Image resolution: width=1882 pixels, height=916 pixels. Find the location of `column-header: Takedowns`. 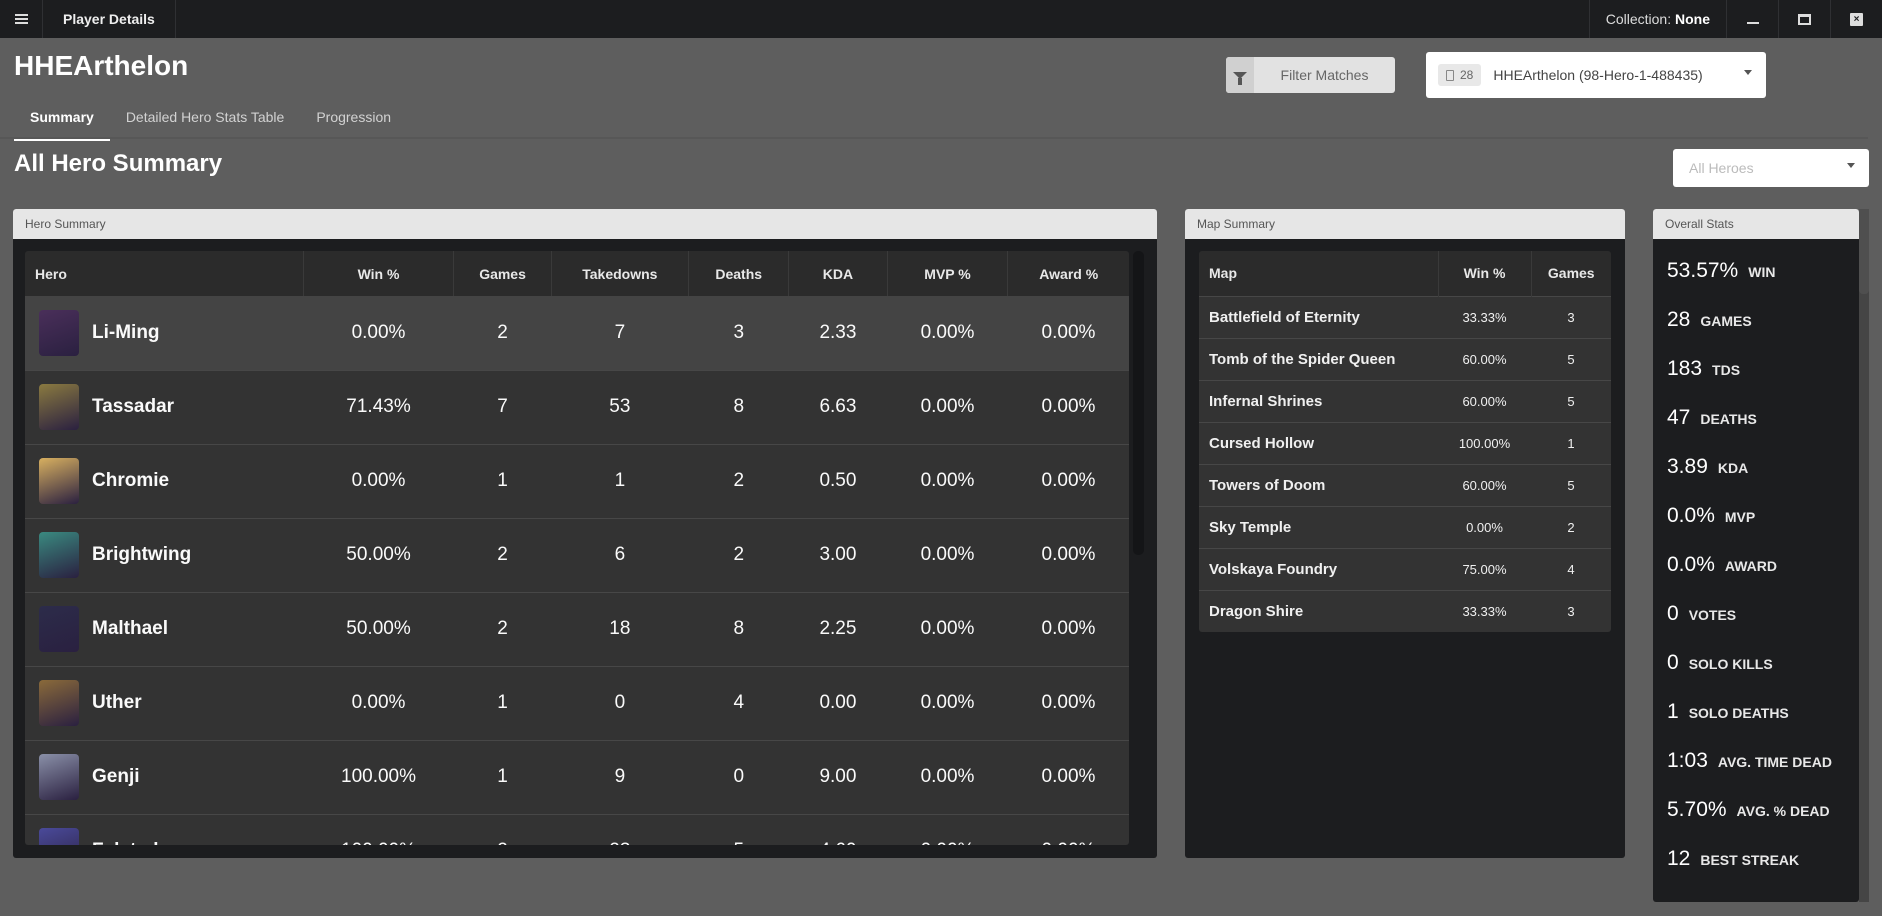

column-header: Takedowns is located at coordinates (620, 273).